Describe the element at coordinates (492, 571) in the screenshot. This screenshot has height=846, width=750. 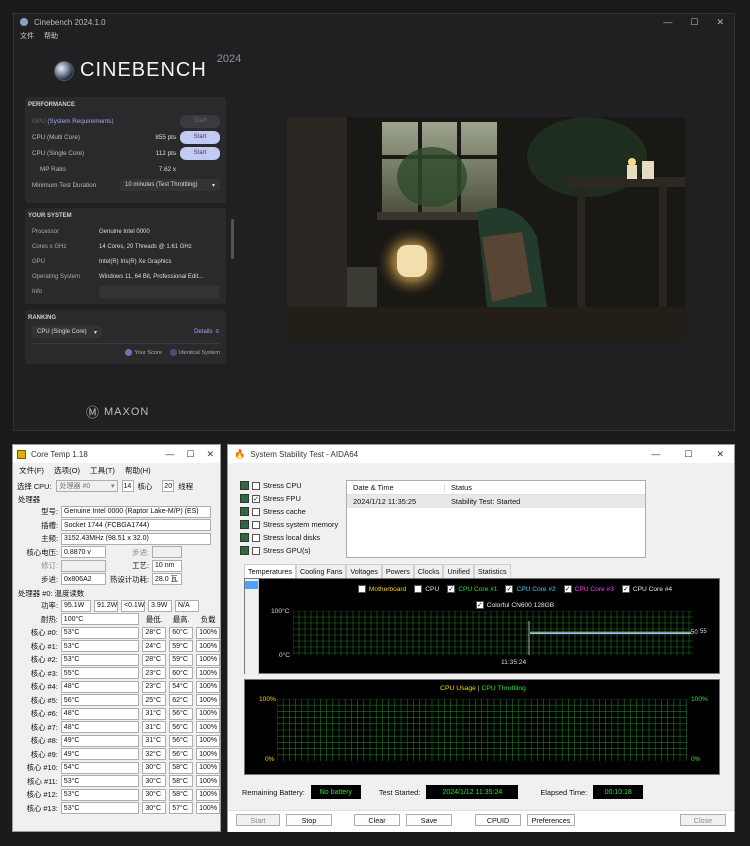
I see `tab-statistics: Statistics` at that location.